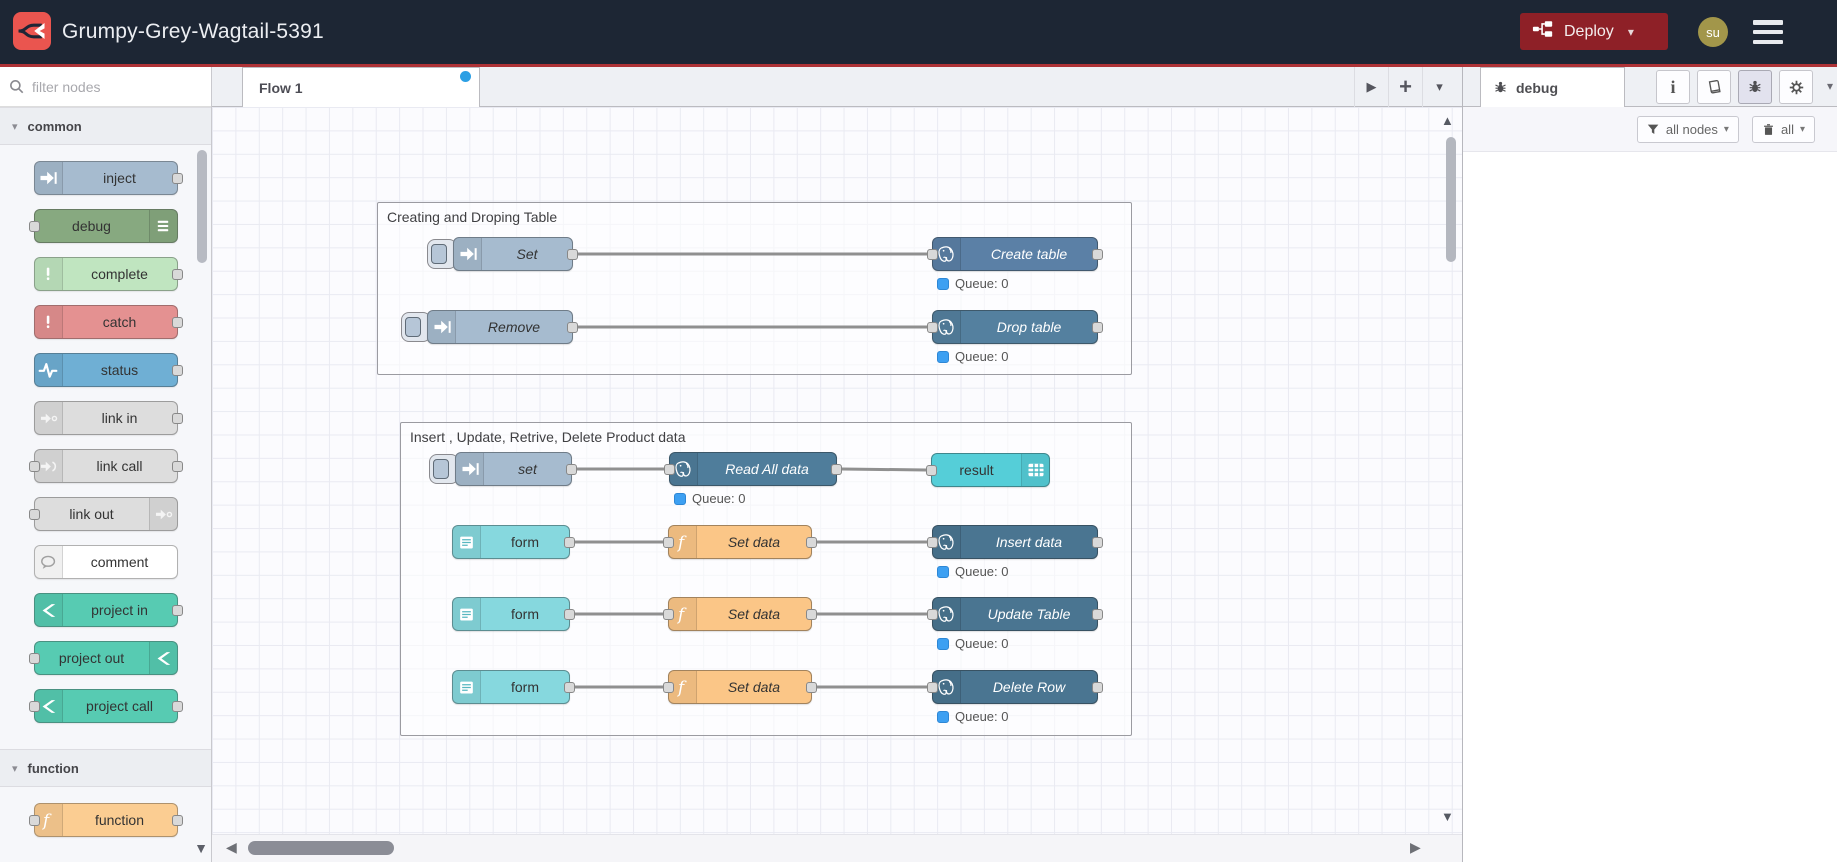 This screenshot has width=1837, height=862. I want to click on palette-category-common: ▾ common, so click(105, 126).